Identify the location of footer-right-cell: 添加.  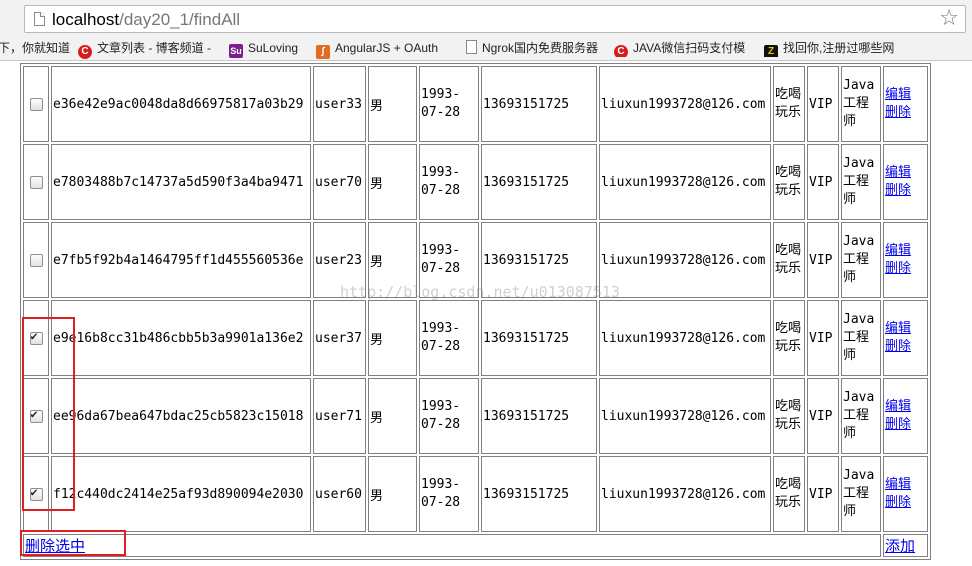
(905, 545).